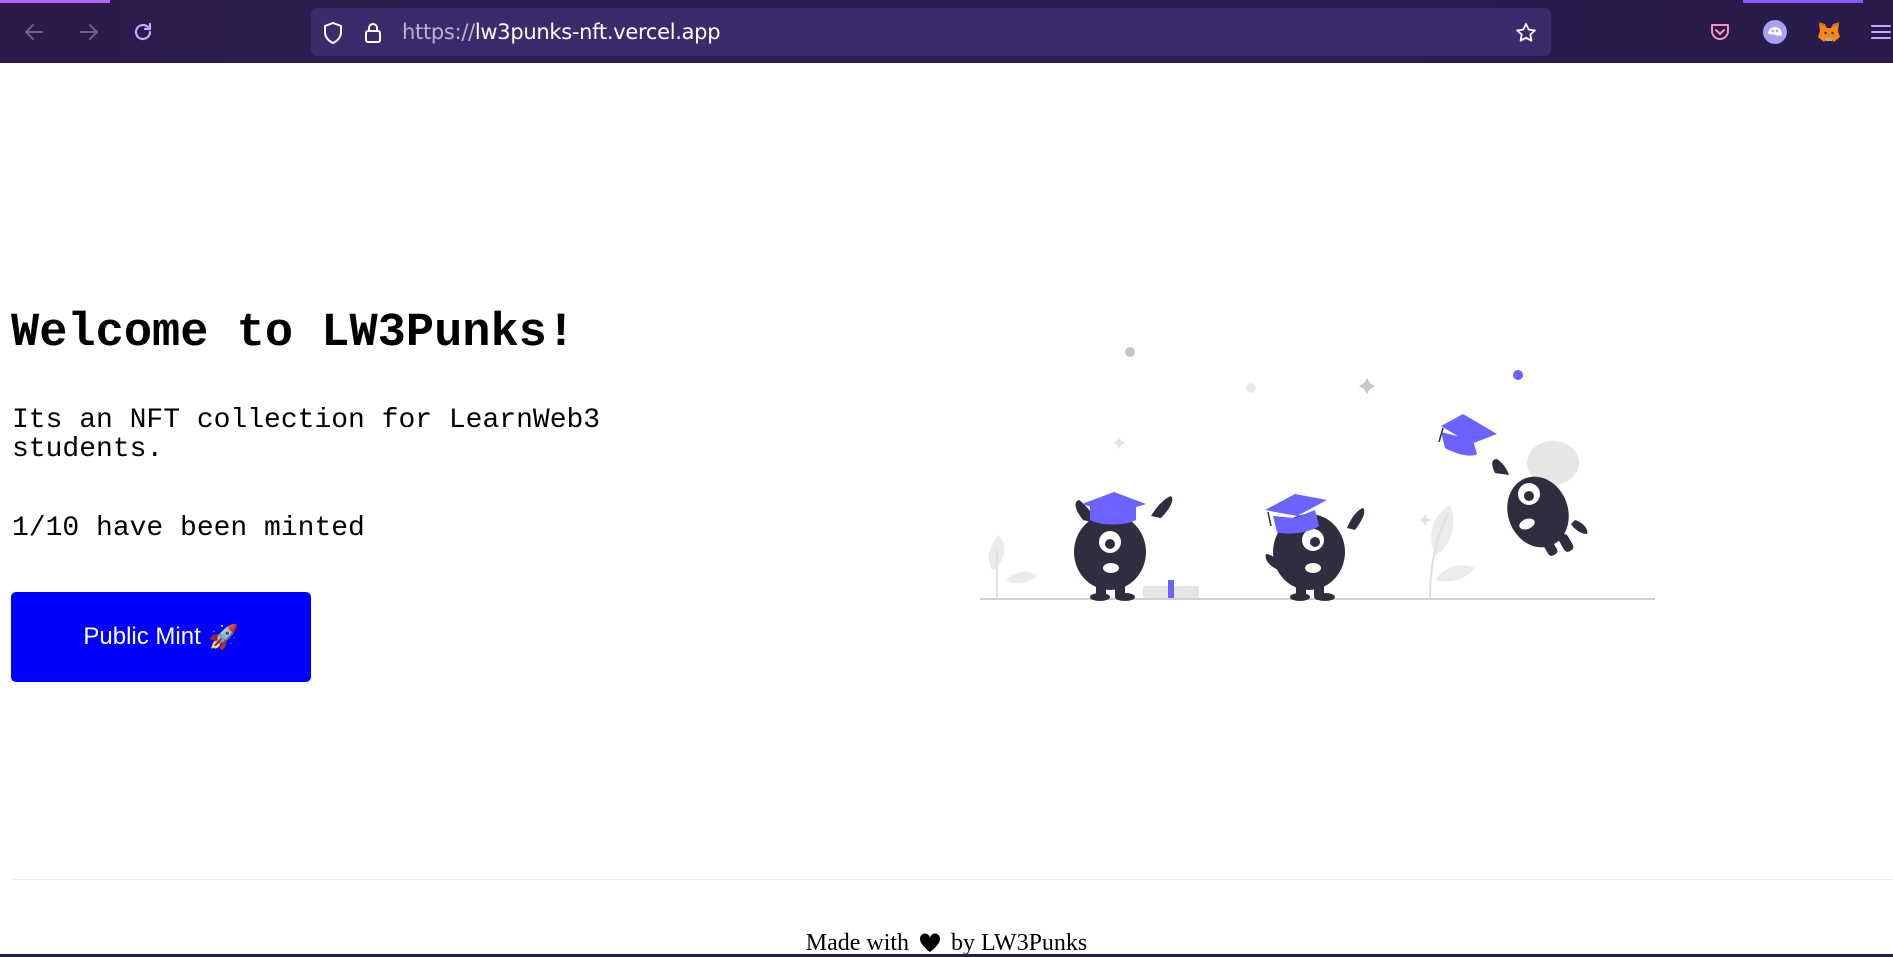 The width and height of the screenshot is (1893, 957). I want to click on ghost-extension-icon, so click(1775, 32).